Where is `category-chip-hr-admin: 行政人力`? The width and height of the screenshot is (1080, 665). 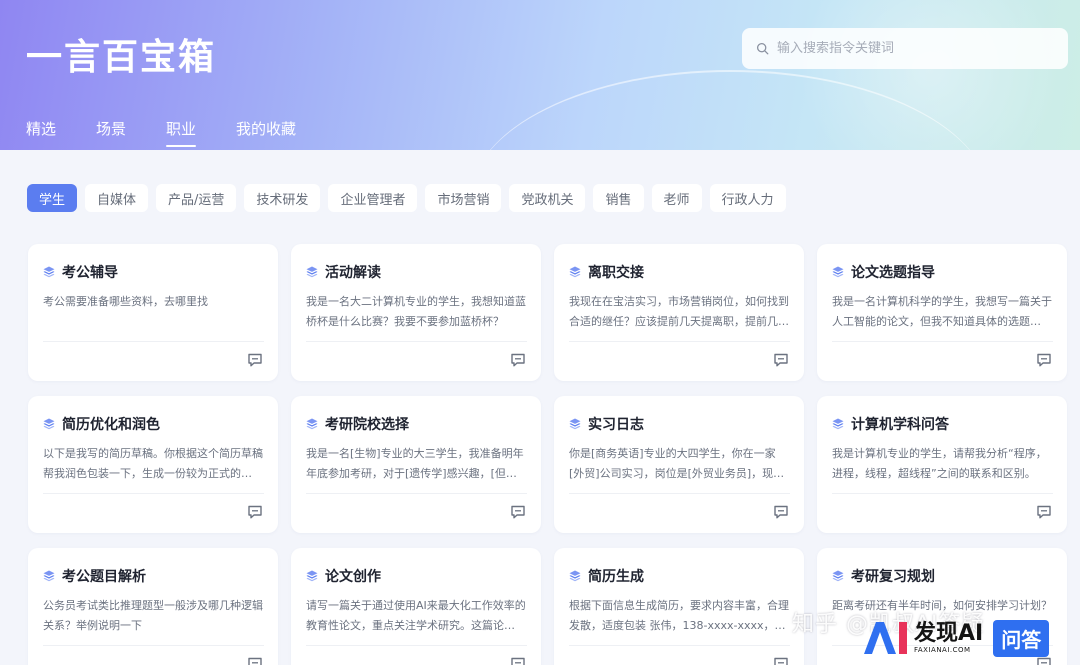
category-chip-hr-admin: 行政人力 is located at coordinates (747, 198).